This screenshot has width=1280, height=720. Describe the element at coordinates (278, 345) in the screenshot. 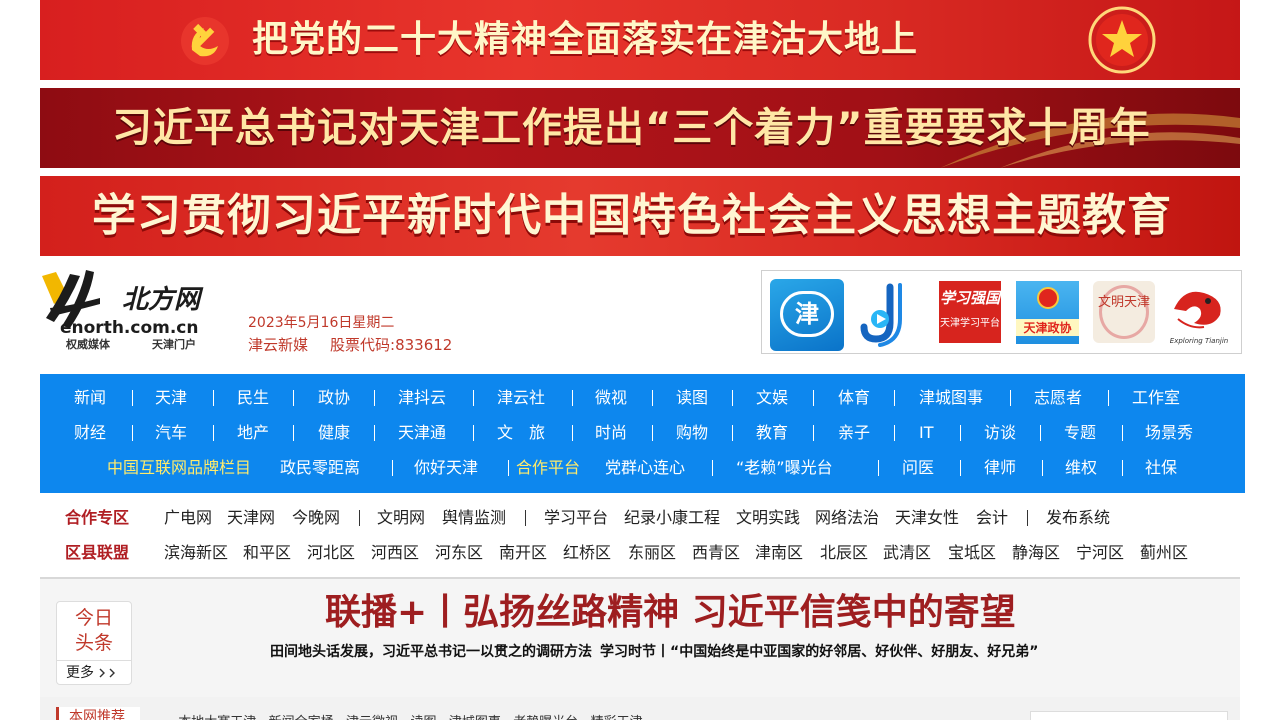

I see `media-name-link: 津云新媒` at that location.